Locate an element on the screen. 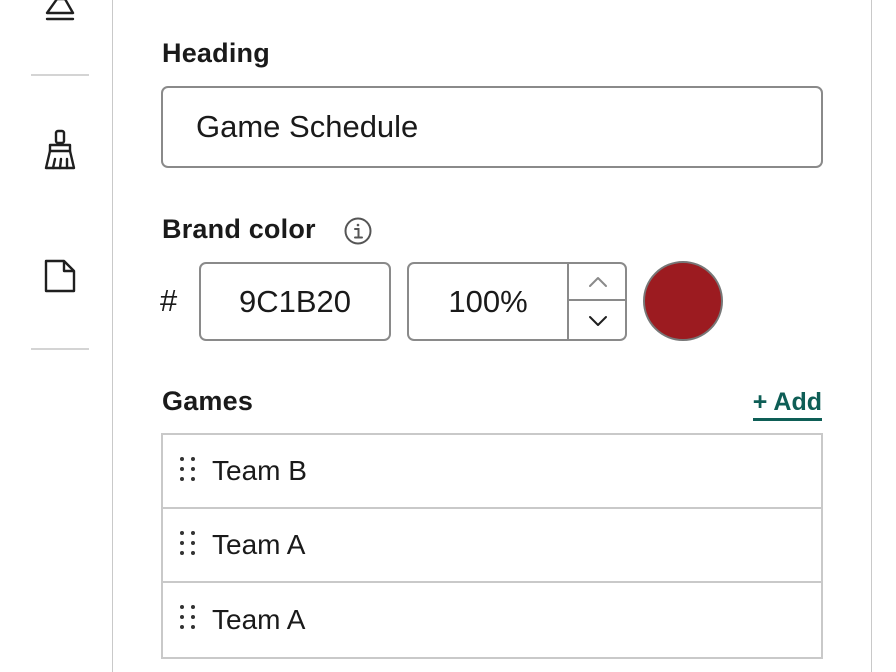  decrement-button is located at coordinates (597, 320).